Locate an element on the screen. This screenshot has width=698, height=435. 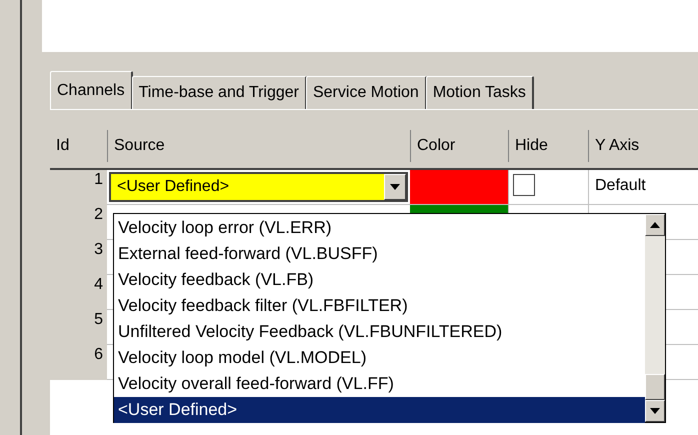
row-id: 2 is located at coordinates (98, 215).